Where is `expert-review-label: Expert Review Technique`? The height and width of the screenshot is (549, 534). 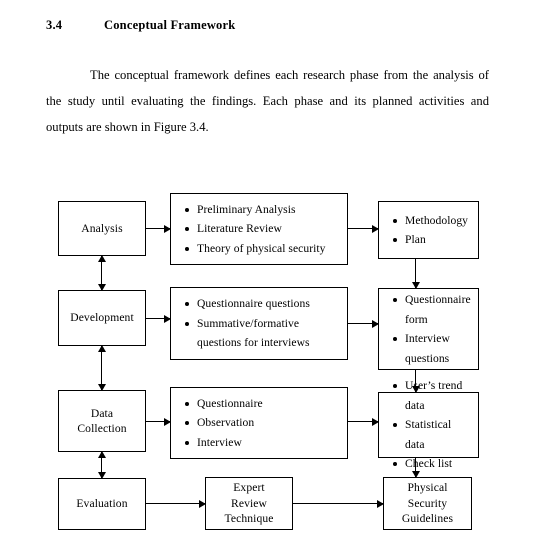 expert-review-label: Expert Review Technique is located at coordinates (249, 503).